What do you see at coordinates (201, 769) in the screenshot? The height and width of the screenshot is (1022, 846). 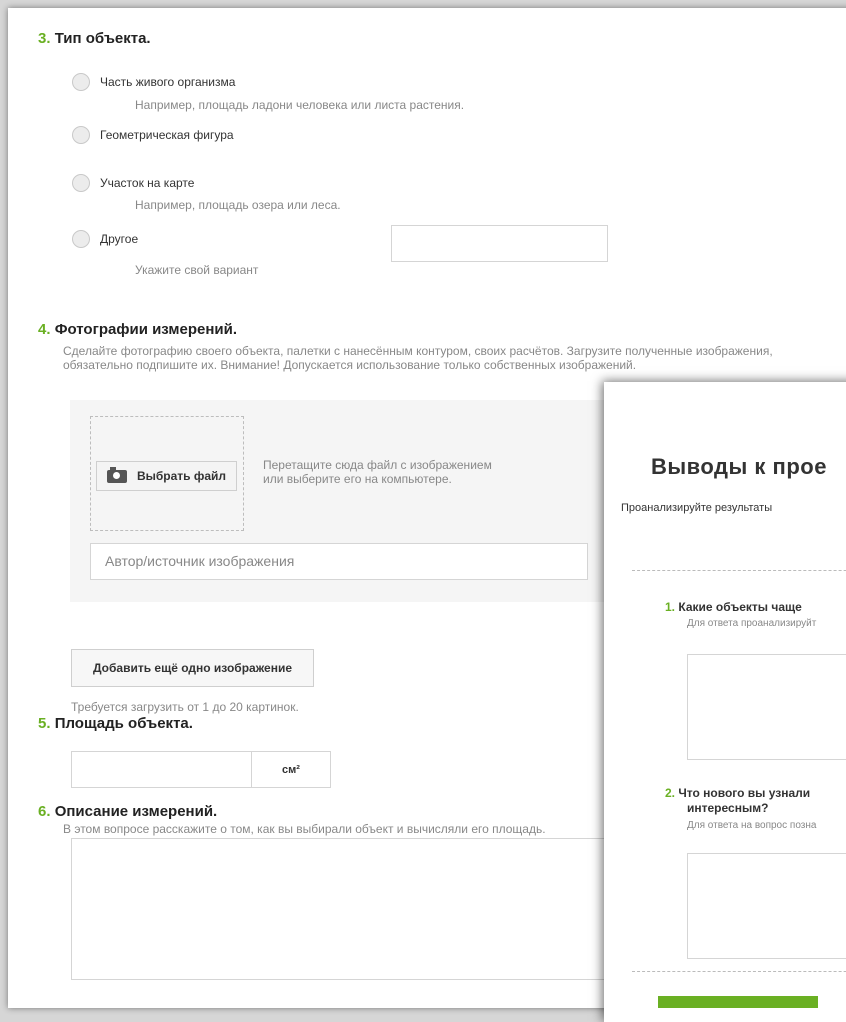 I see `area-input: см²` at bounding box center [201, 769].